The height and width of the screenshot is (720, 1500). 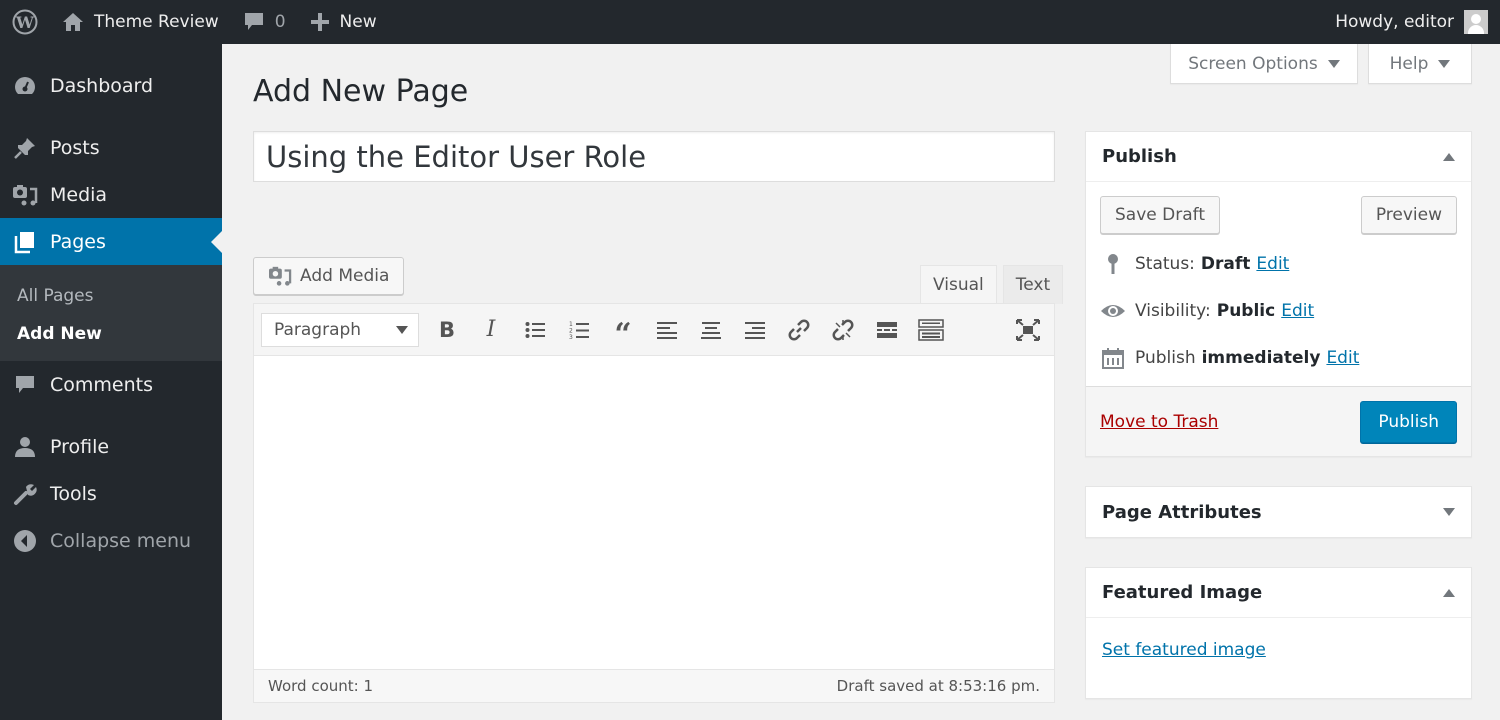 What do you see at coordinates (654, 156) in the screenshot?
I see `post-title-input` at bounding box center [654, 156].